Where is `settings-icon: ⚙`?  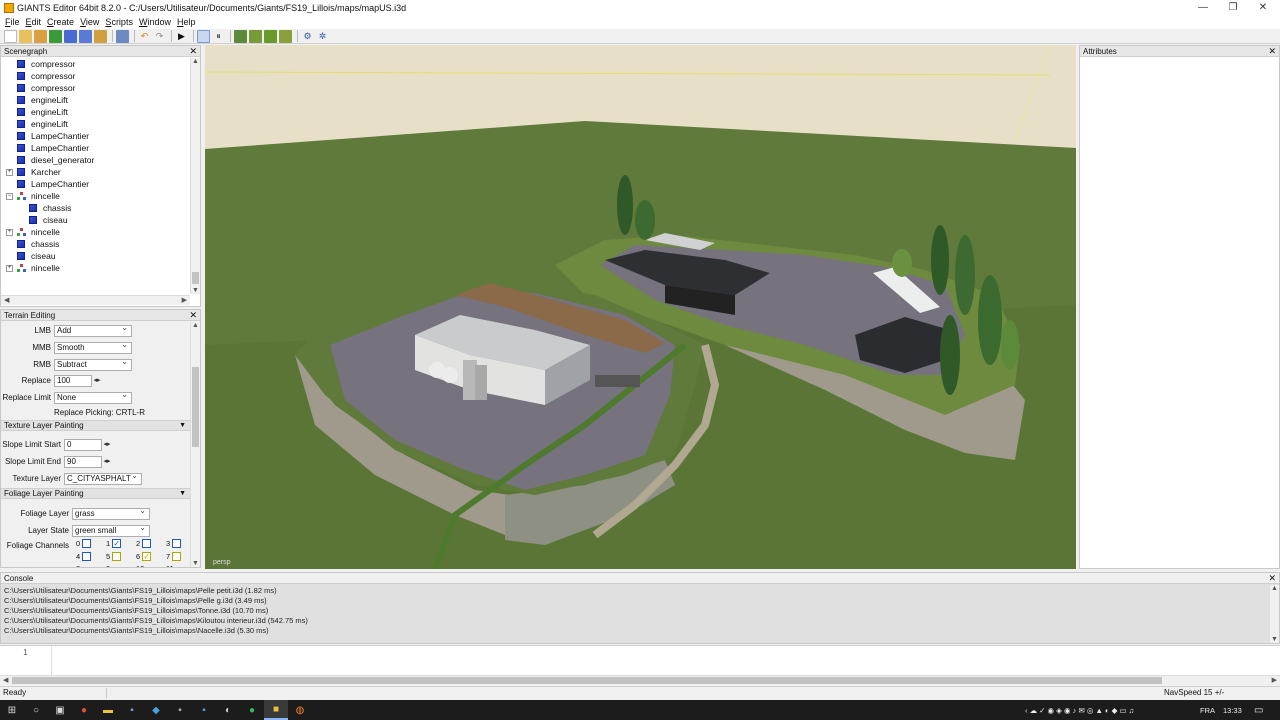
settings-icon: ⚙ is located at coordinates (307, 36).